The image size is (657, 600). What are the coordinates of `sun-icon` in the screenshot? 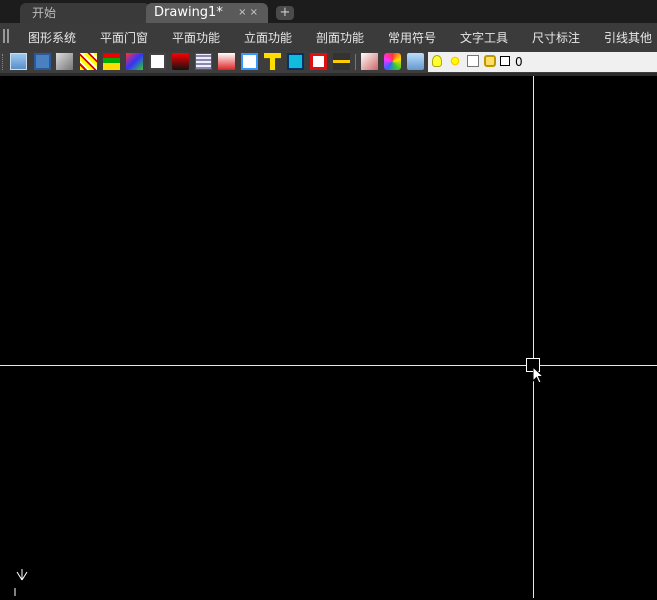 It's located at (455, 61).